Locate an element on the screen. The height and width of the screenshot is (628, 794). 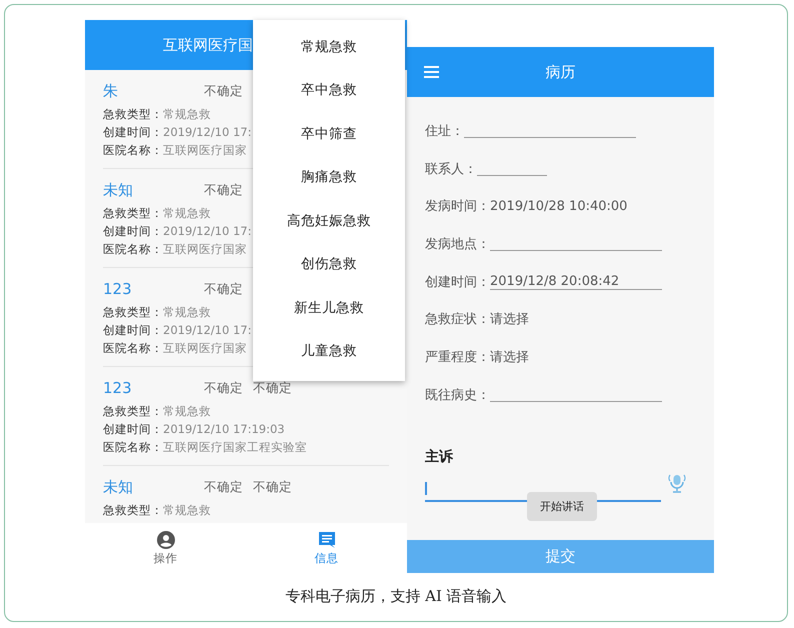
menu-icon is located at coordinates (431, 72).